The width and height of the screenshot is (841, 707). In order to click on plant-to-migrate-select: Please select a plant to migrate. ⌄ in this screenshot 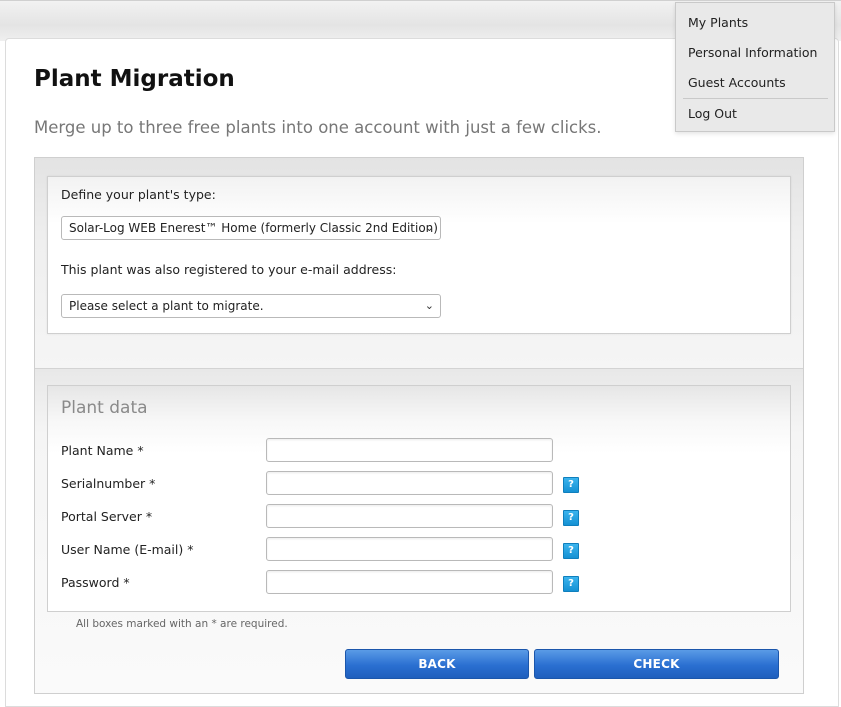, I will do `click(251, 306)`.